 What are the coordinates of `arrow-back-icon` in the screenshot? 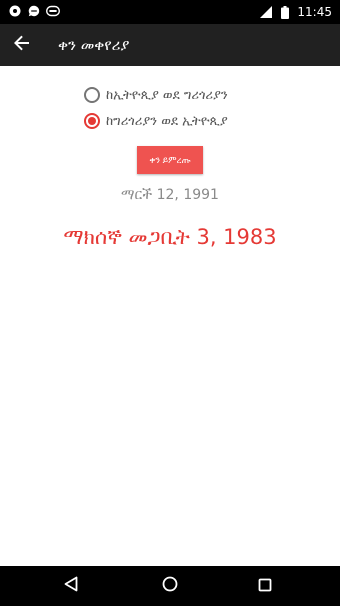 It's located at (22, 45).